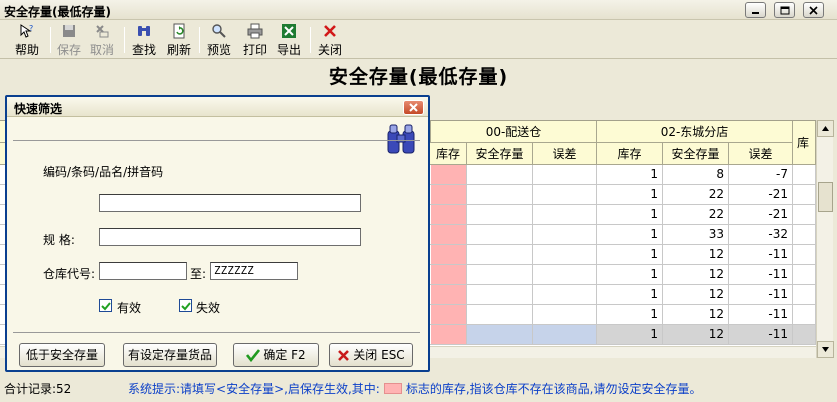  What do you see at coordinates (27, 40) in the screenshot?
I see `help-button: ? 帮助` at bounding box center [27, 40].